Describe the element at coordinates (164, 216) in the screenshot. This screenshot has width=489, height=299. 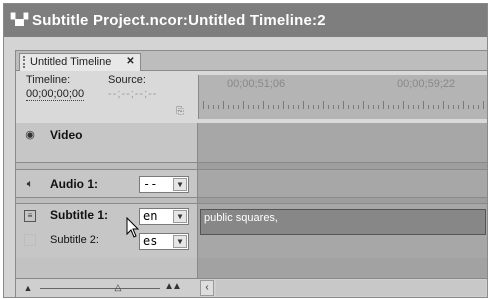
I see `subtitle-1-language-select: en ▼` at that location.